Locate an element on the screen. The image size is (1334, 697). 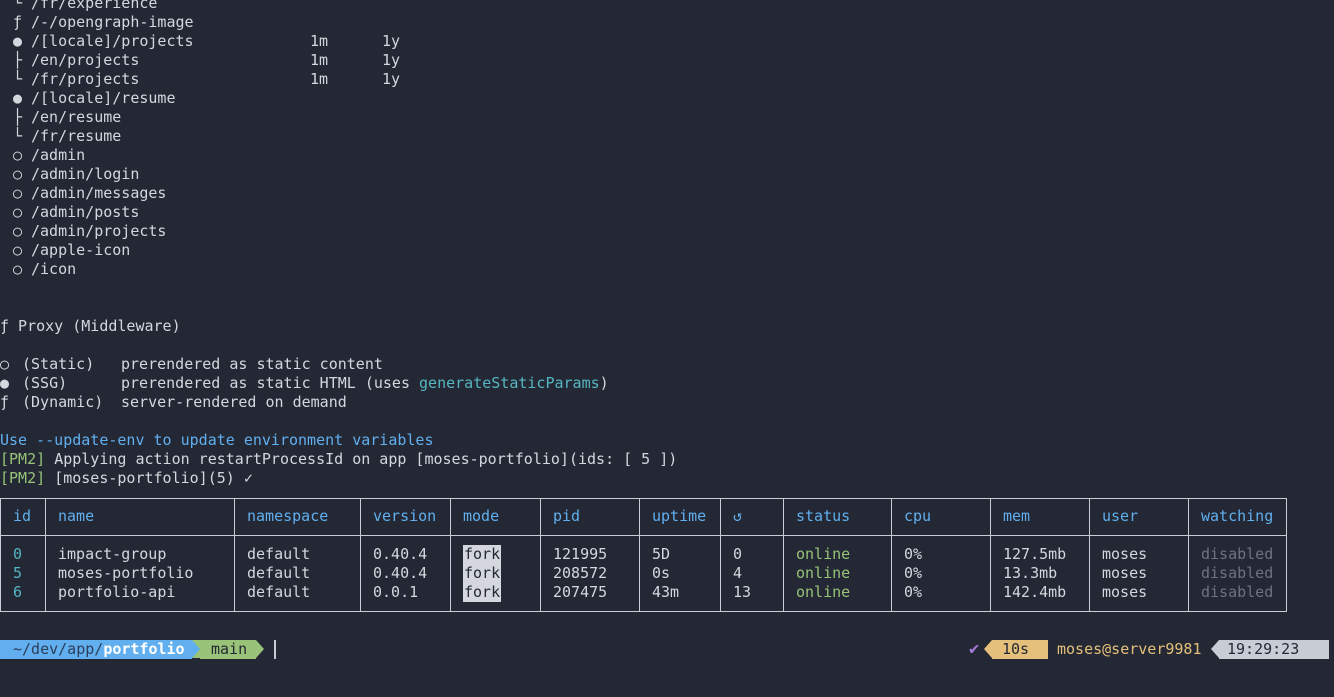
pm2-log-2: [PM2] [moses-portfolio](5) ✓ is located at coordinates (126, 478).